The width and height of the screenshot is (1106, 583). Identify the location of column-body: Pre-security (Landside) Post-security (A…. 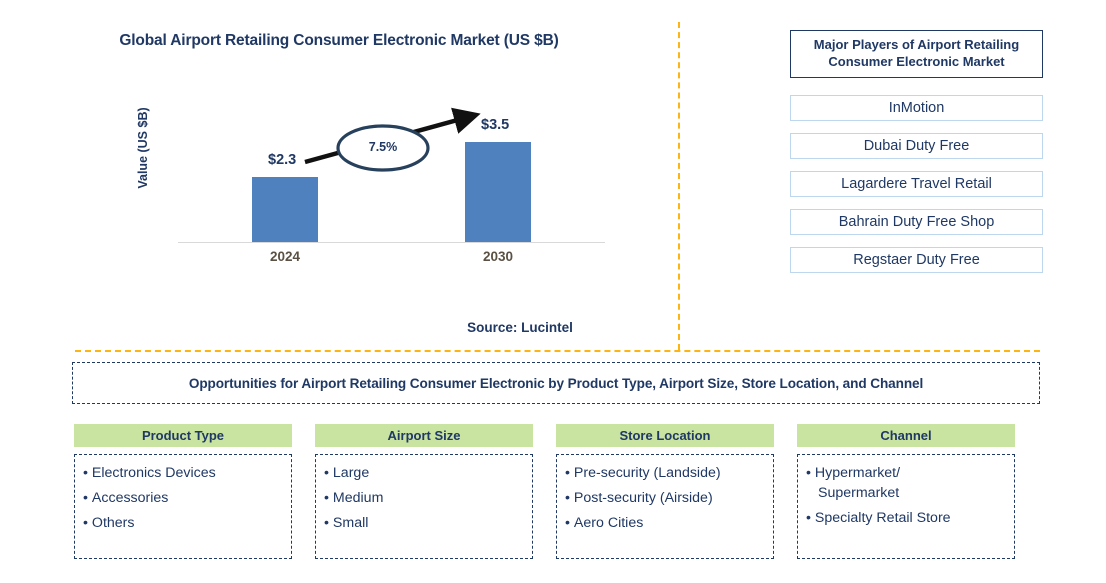
(665, 506).